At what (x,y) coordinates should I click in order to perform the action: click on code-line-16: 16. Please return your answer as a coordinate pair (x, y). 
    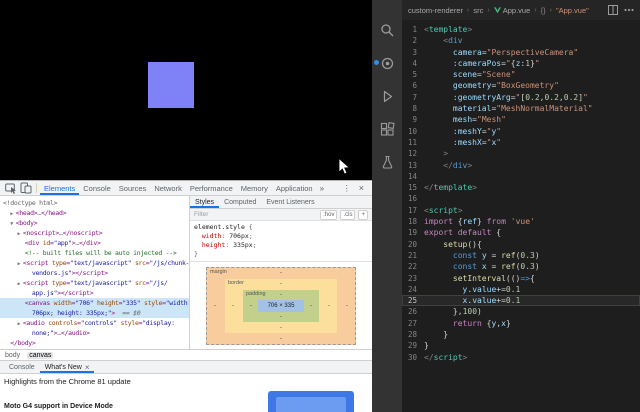
    Looking at the image, I should click on (521, 198).